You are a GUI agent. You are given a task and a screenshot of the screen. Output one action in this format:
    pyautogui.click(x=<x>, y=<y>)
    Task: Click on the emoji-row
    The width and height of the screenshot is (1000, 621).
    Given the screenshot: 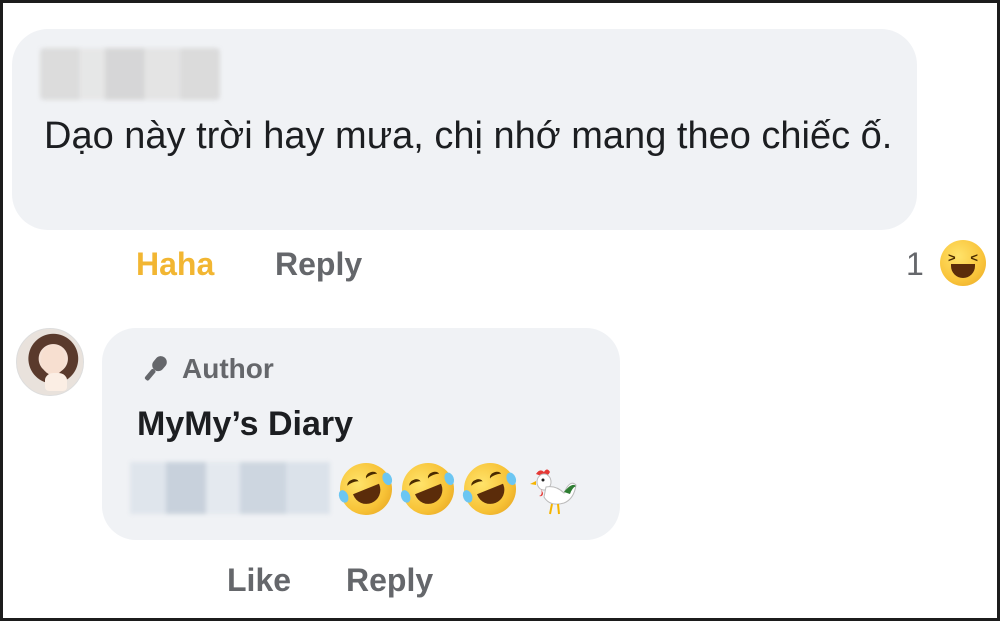 What is the action you would take?
    pyautogui.click(x=456, y=489)
    